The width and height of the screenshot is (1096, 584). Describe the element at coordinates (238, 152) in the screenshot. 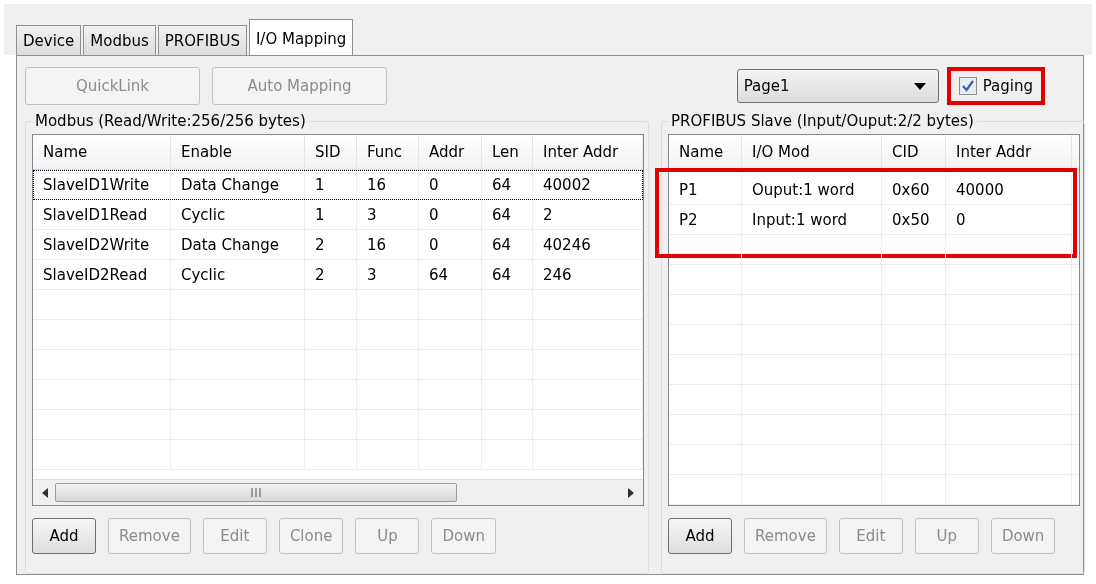

I see `column-header: Enable` at that location.